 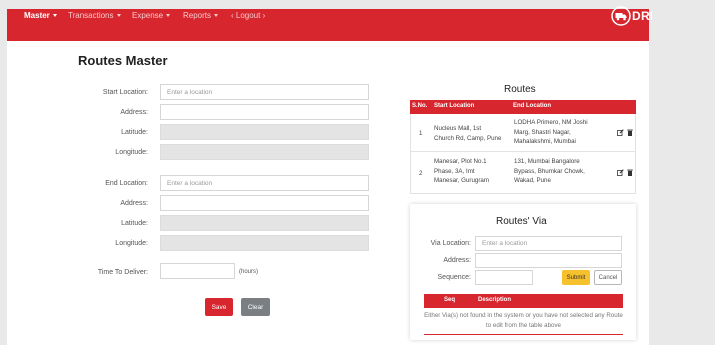 What do you see at coordinates (520, 89) in the screenshot?
I see `routes-title: Routes` at bounding box center [520, 89].